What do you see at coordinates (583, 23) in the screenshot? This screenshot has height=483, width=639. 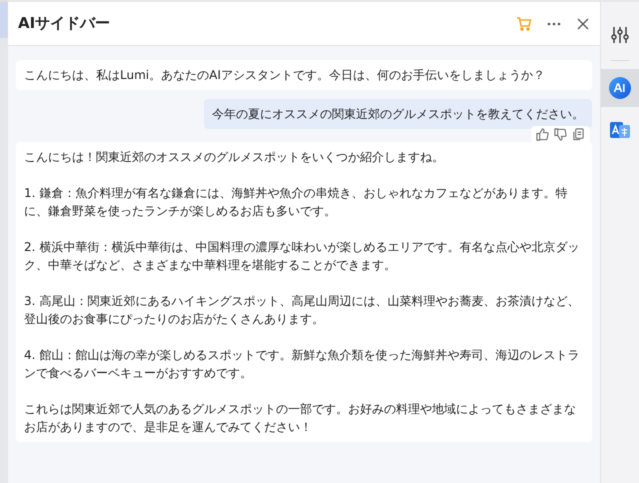 I see `close-icon` at bounding box center [583, 23].